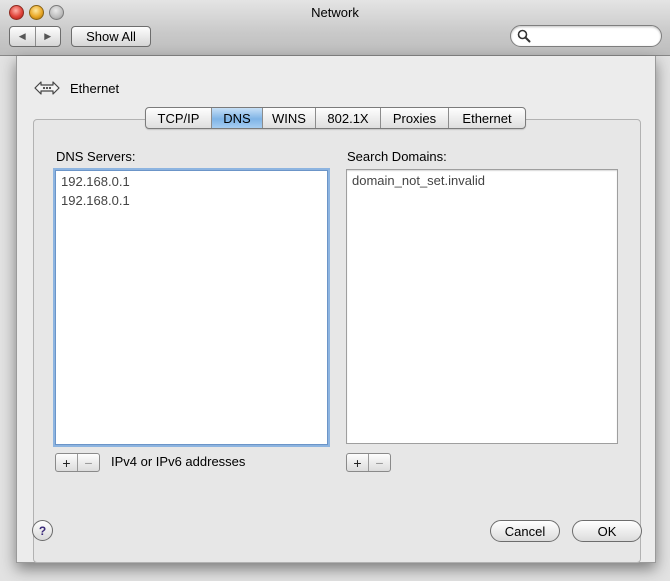 The height and width of the screenshot is (581, 670). Describe the element at coordinates (22, 36) in the screenshot. I see `back-button: ◀` at that location.